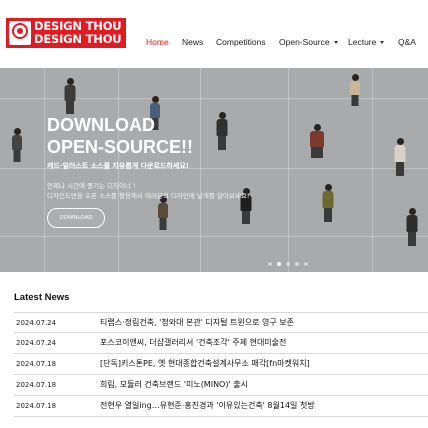  I want to click on news-title-link: 티랩스·정림건축, '청와대 본관' 디지털 트윈으로 영구 보존, so click(197, 322).